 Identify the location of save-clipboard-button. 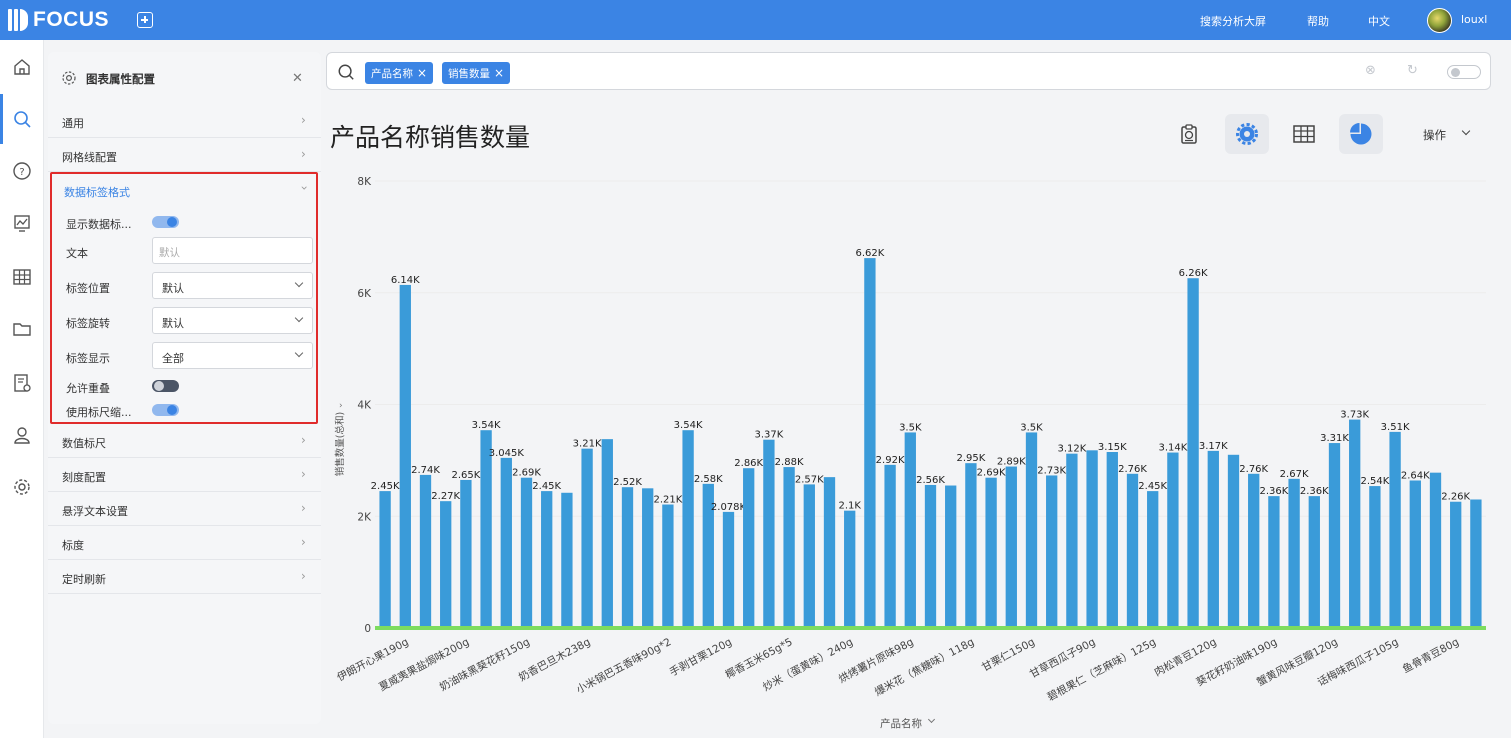
(1189, 134).